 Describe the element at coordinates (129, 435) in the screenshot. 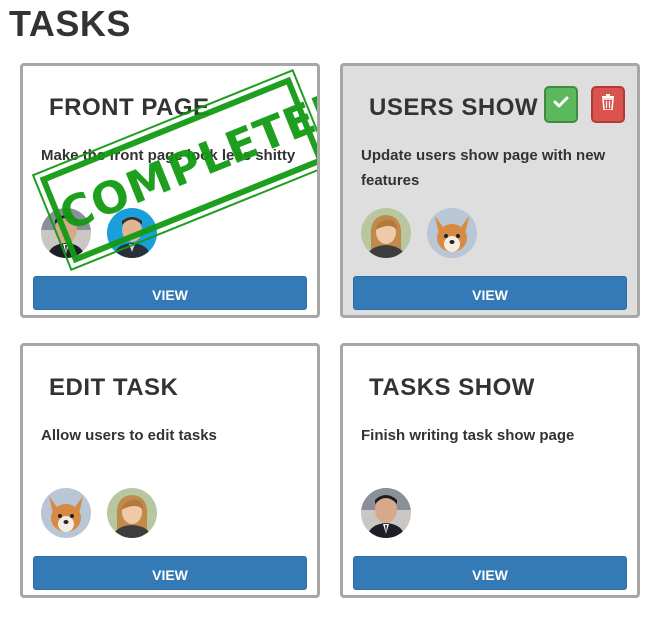

I see `task-description: Allow users to edit tasks` at that location.